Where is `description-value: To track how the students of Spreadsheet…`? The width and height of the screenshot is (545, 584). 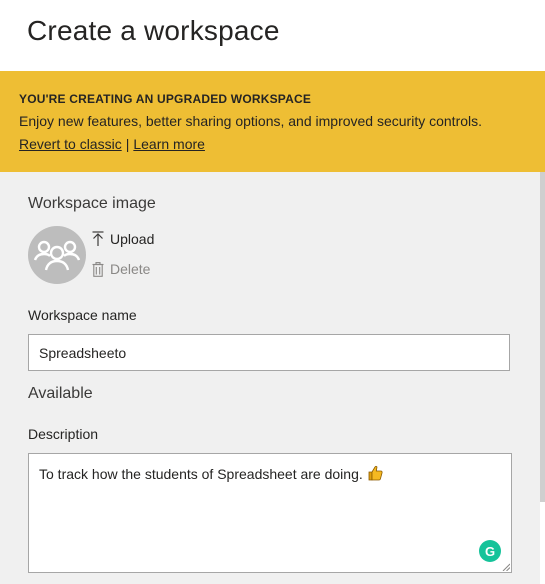
description-value: To track how the students of Spreadsheet… is located at coordinates (201, 474).